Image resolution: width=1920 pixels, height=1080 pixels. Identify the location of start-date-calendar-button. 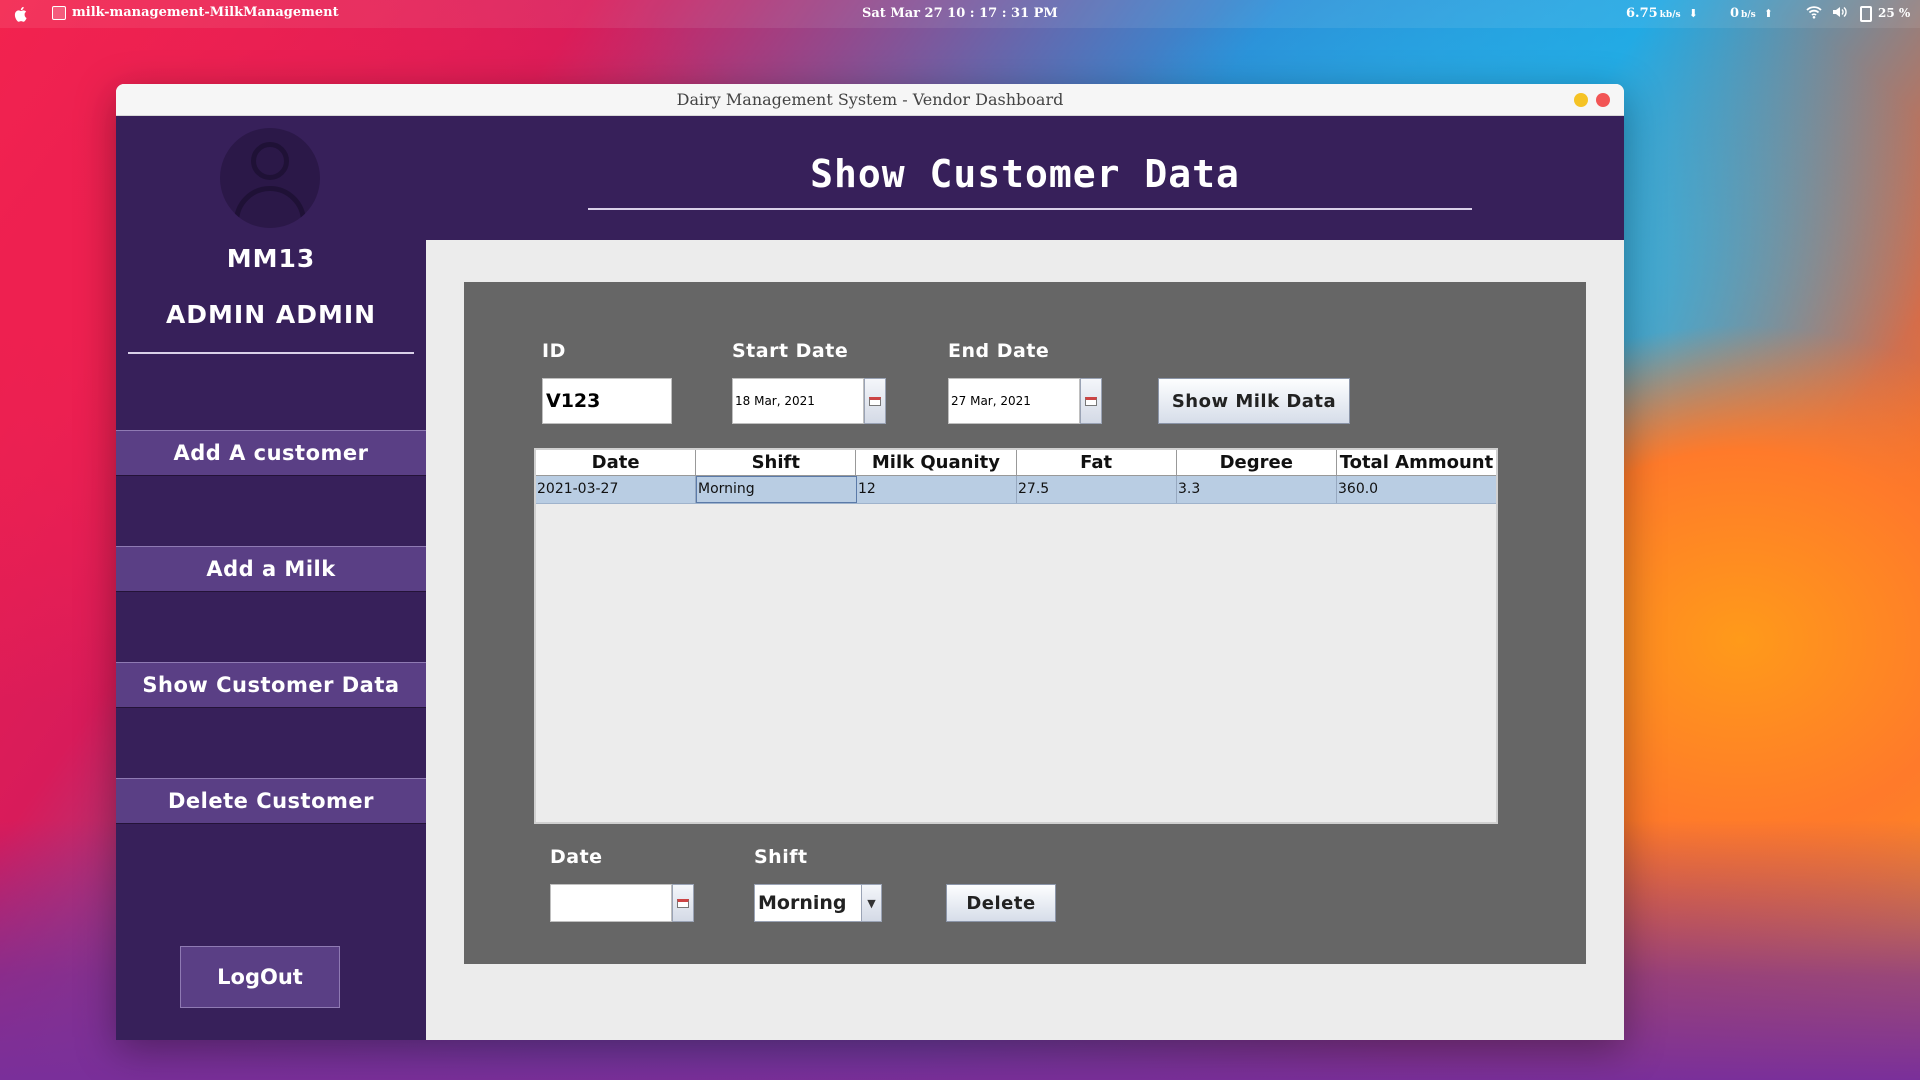
(875, 401).